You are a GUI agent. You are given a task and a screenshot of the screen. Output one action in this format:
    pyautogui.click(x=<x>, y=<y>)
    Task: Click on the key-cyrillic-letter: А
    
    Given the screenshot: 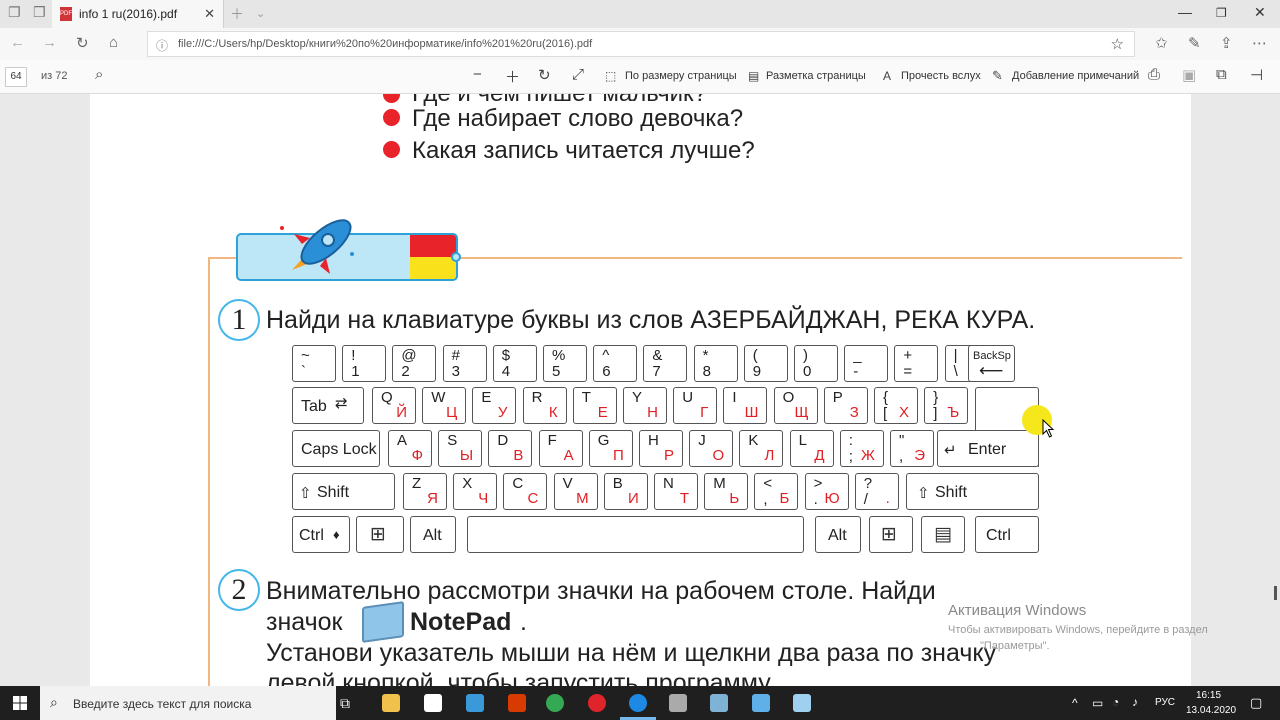 What is the action you would take?
    pyautogui.click(x=568, y=455)
    